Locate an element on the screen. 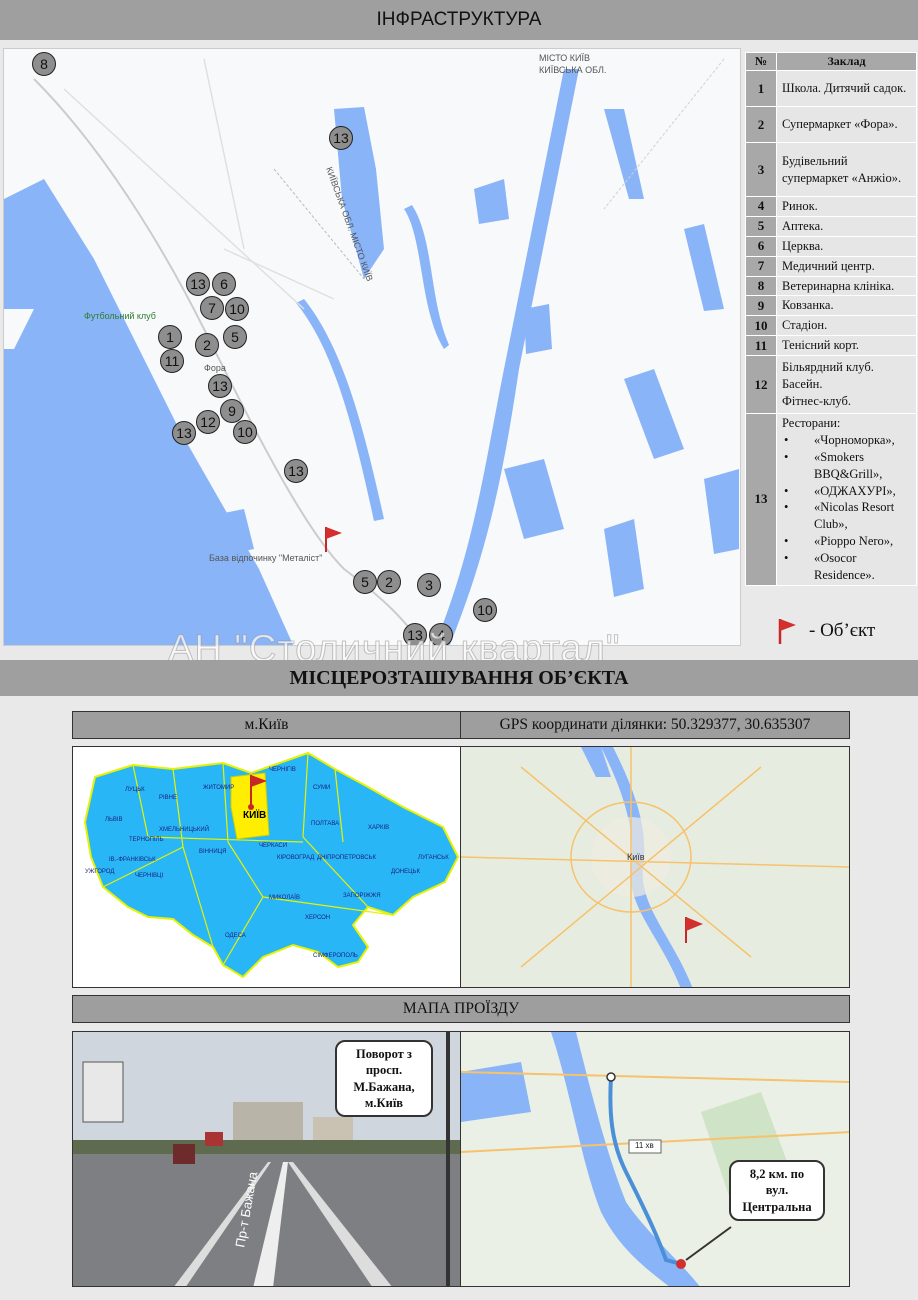 The width and height of the screenshot is (918, 1300). list-item: «Чорноморка», is located at coordinates (846, 440).